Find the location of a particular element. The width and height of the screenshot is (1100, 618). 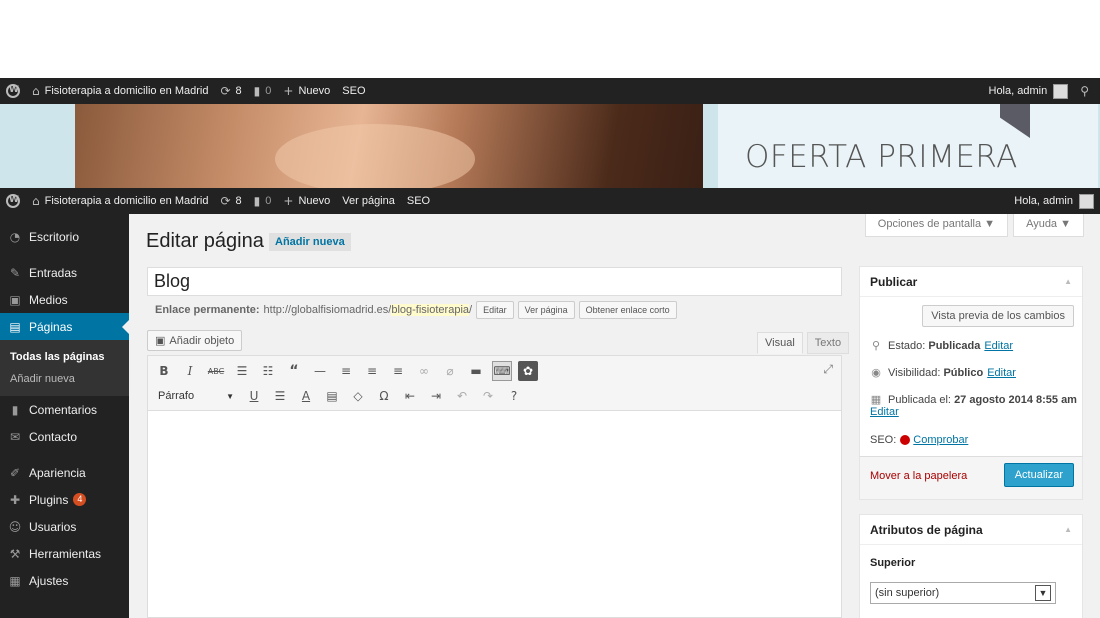

paste-text-icon: ▤ is located at coordinates (332, 396).